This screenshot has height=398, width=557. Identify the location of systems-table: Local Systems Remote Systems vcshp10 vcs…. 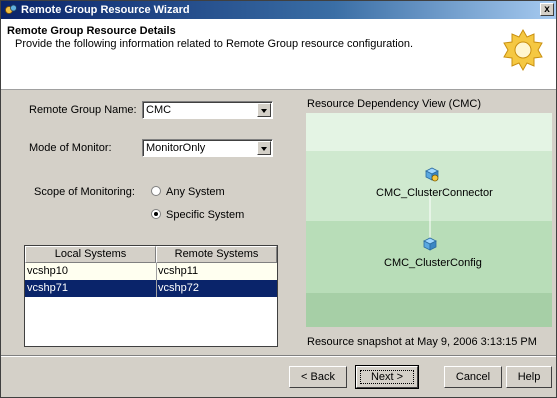
(151, 296).